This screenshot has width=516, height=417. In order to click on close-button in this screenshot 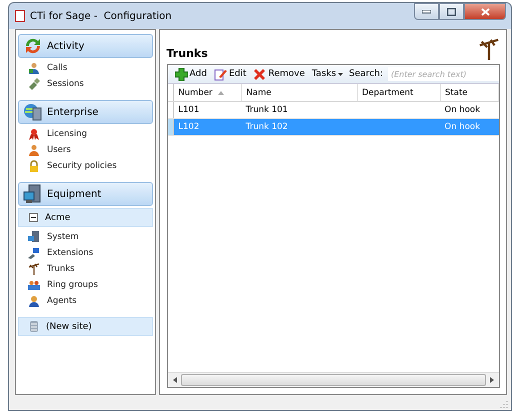, I will do `click(485, 11)`.